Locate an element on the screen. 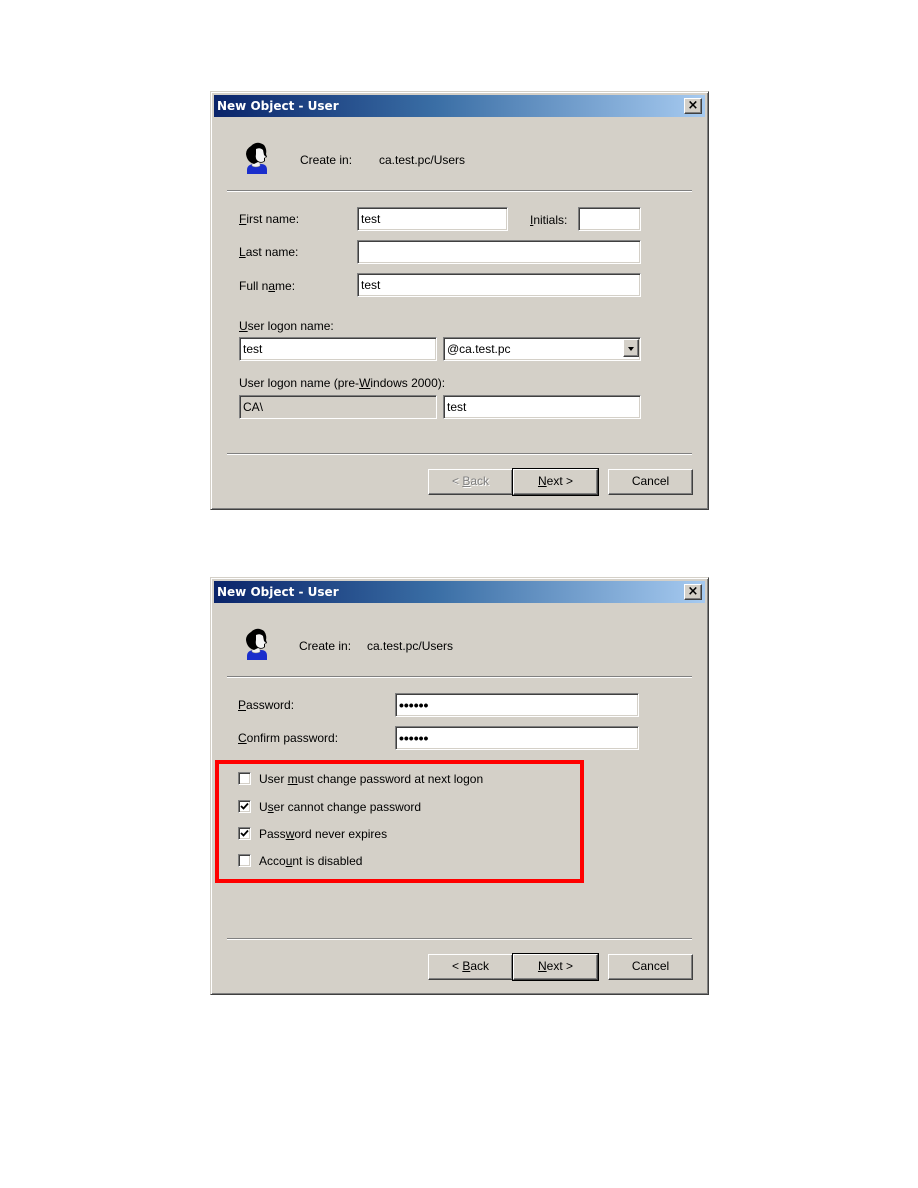  upn-suffix-select: @ca.test.pc is located at coordinates (542, 349).